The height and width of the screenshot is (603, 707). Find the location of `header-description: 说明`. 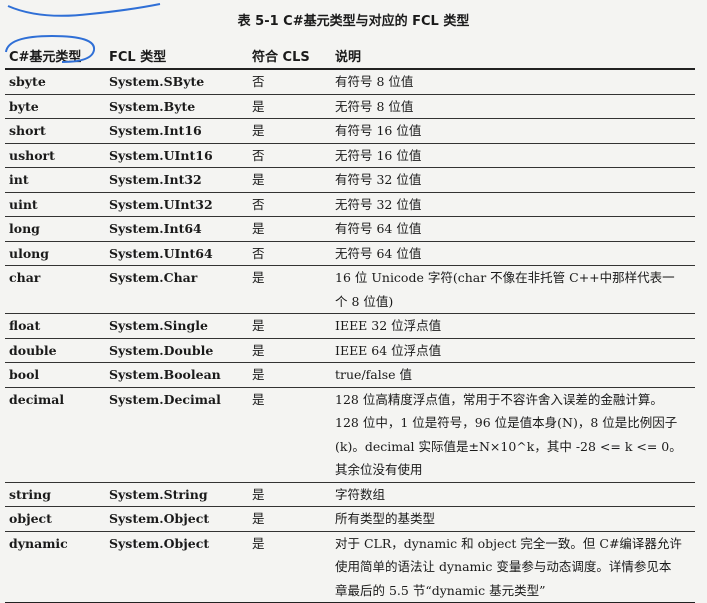

header-description: 说明 is located at coordinates (513, 57).